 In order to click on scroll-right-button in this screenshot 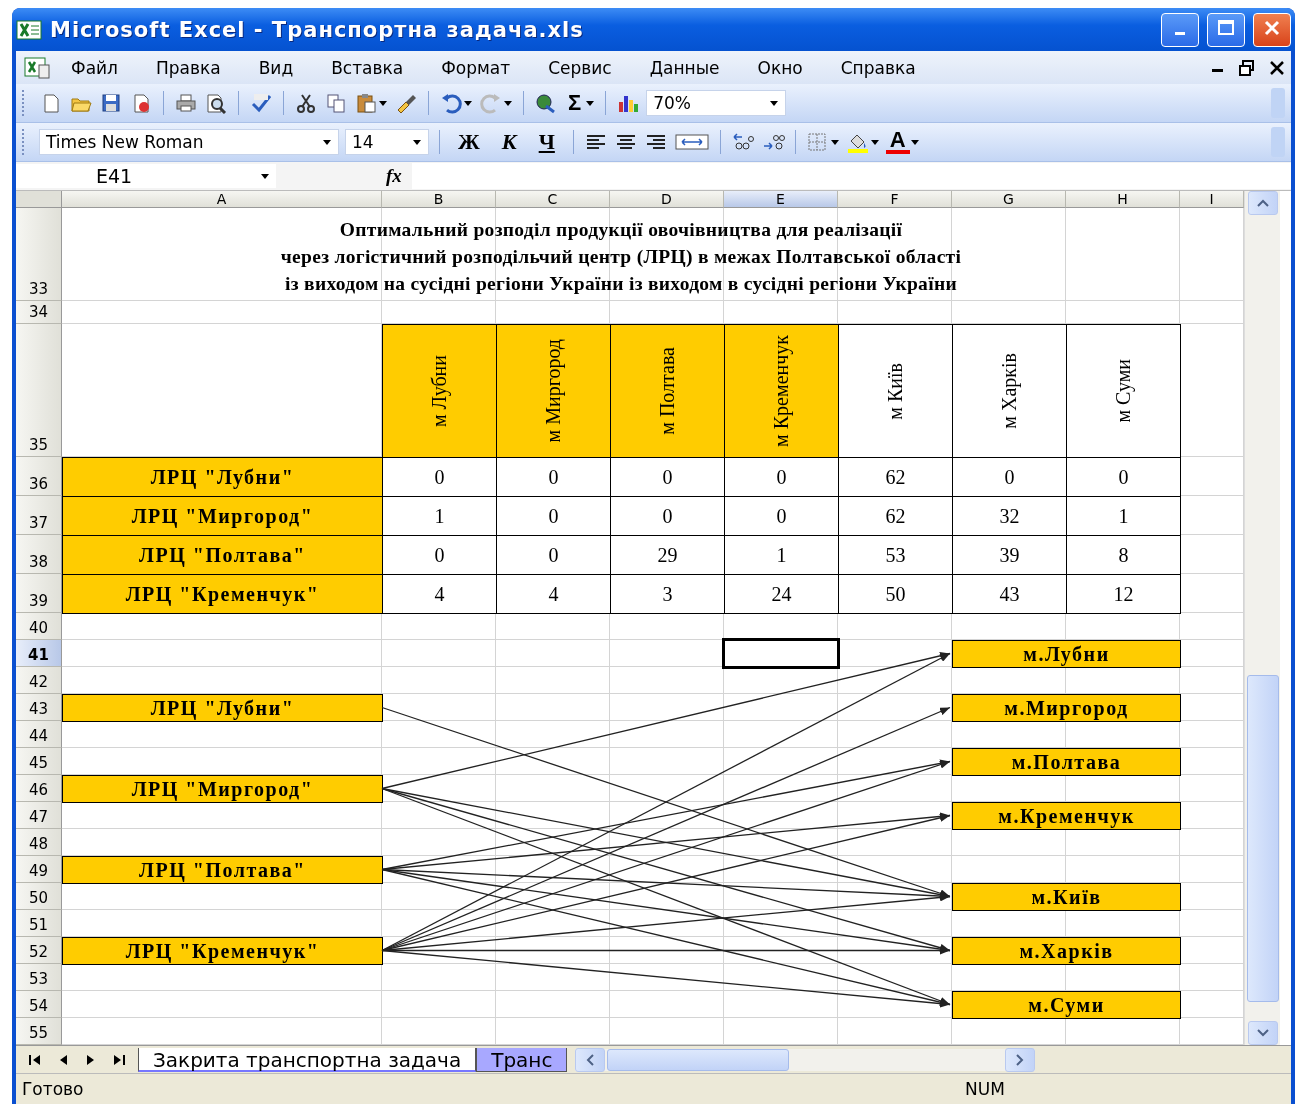, I will do `click(1020, 1059)`.